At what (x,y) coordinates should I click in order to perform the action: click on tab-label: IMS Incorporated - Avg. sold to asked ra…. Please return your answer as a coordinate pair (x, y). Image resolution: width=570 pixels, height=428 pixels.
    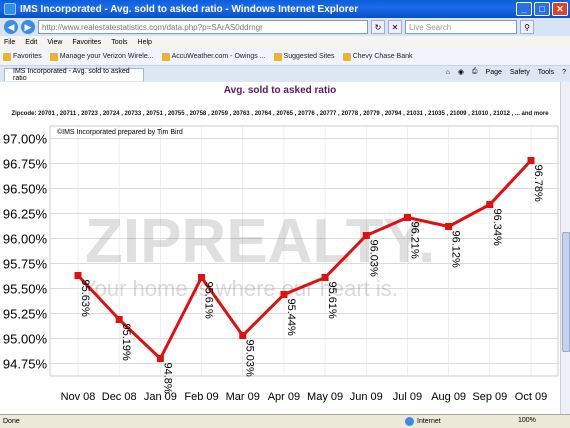
    Looking at the image, I should click on (71, 74).